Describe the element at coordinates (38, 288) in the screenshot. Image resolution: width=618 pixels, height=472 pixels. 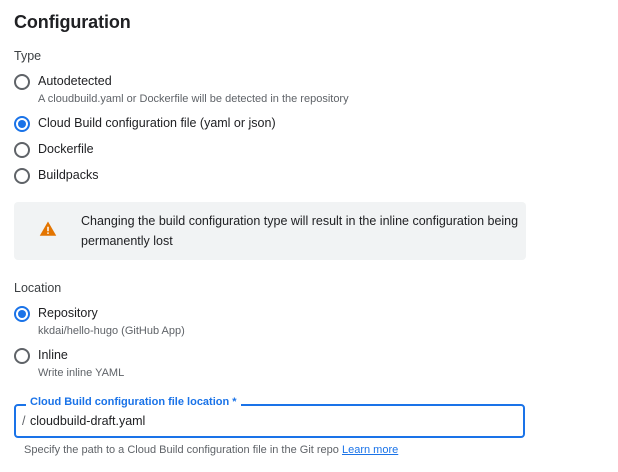
I see `location-section-label: Location` at that location.